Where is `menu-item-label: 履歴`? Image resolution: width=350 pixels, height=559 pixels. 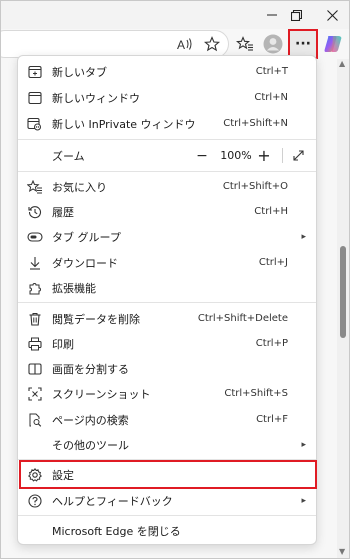
menu-item-label: 履歴 is located at coordinates (63, 212).